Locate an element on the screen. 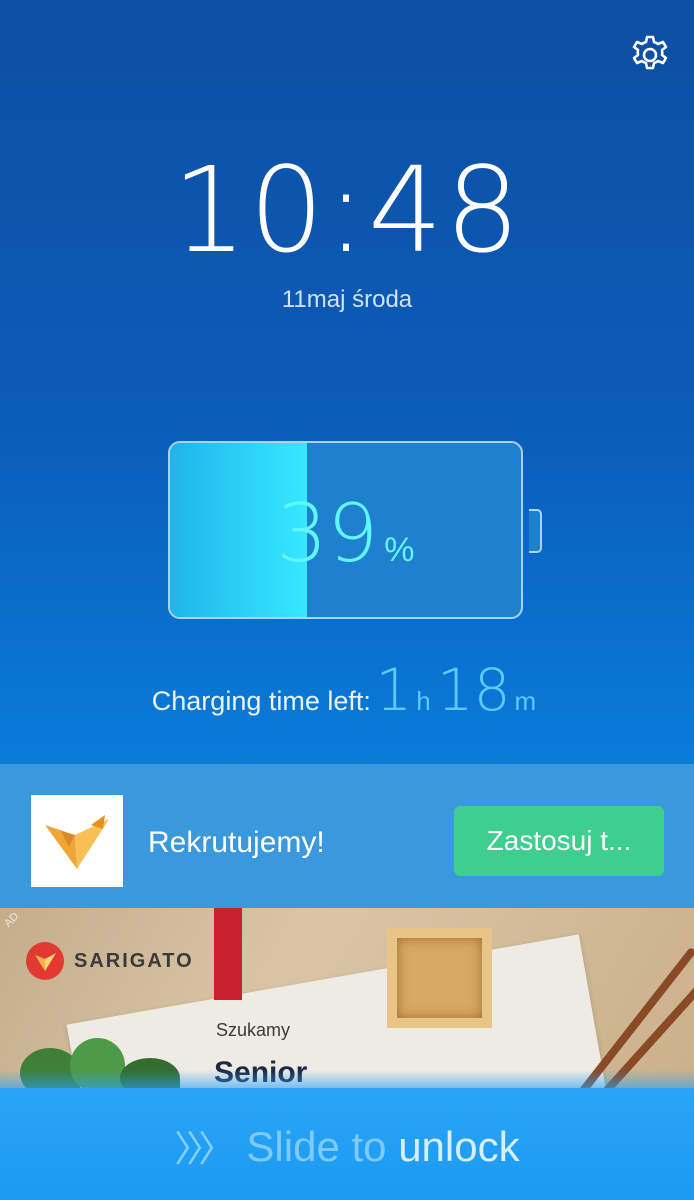  slide-to-unlock: 〉〉〉 Slide to unlock is located at coordinates (347, 1146).